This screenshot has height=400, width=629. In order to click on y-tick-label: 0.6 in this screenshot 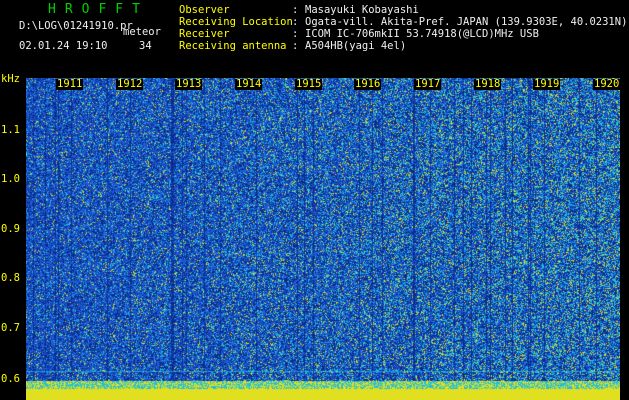, I will do `click(10, 379)`.